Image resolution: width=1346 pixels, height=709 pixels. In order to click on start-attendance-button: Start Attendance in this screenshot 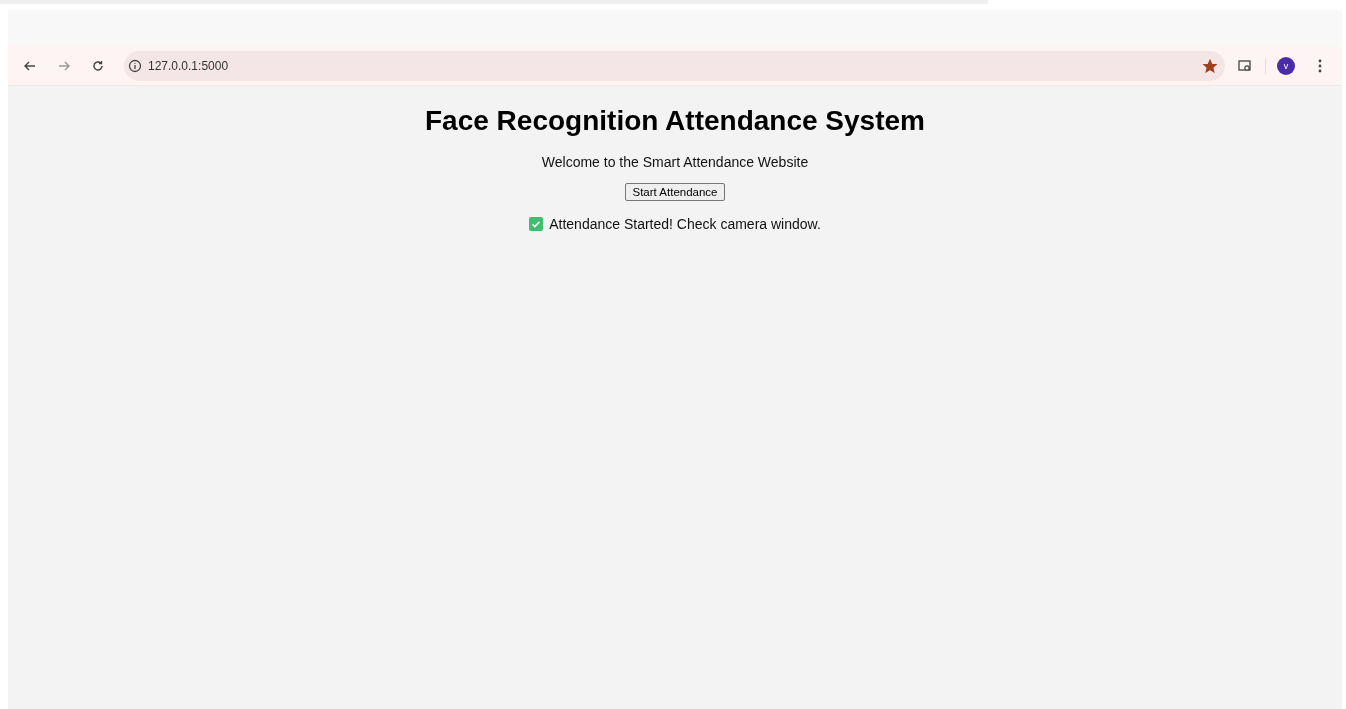, I will do `click(675, 192)`.